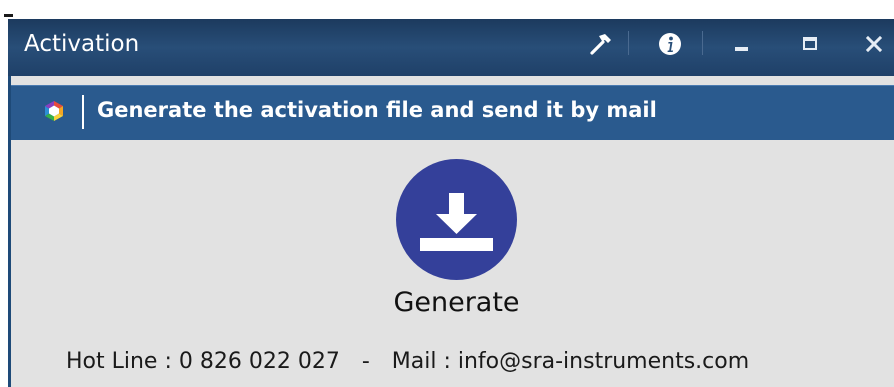 The image size is (894, 387). I want to click on generate-label: Generate, so click(456, 302).